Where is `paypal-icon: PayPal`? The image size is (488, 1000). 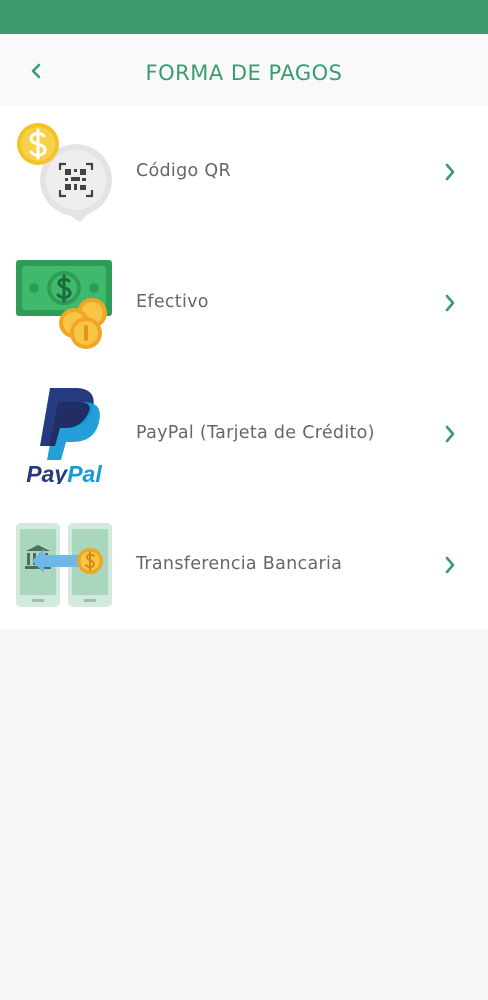 paypal-icon: PayPal is located at coordinates (64, 436).